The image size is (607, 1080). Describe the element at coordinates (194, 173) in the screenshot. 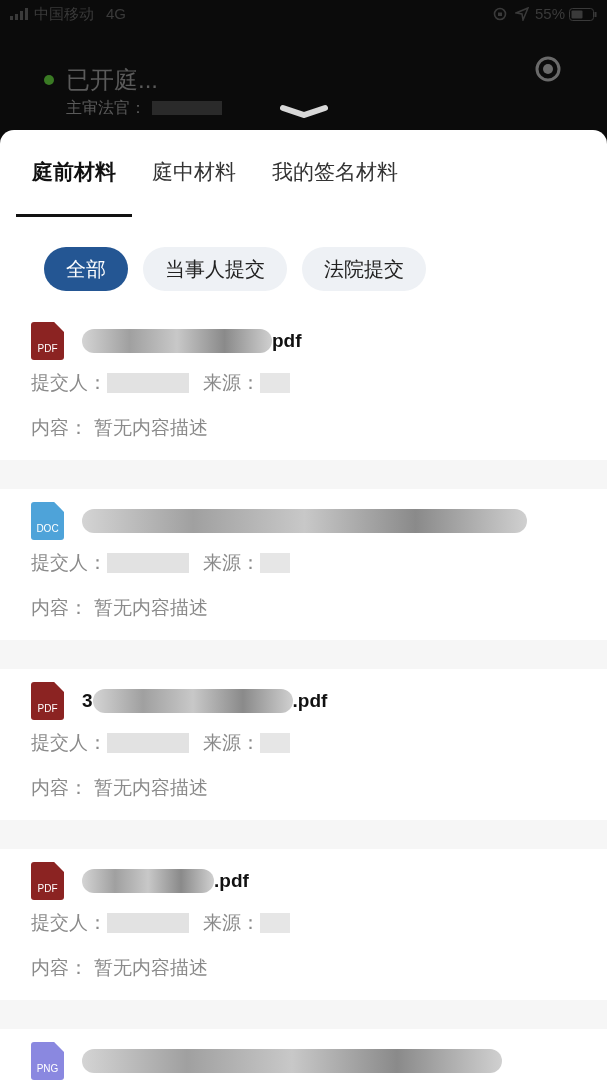

I see `tab: 庭中材料` at that location.